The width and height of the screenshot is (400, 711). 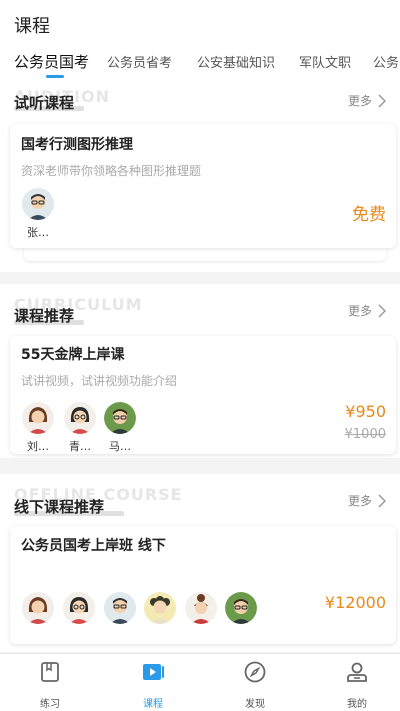 I want to click on stacked-card-shadow, so click(x=205, y=254).